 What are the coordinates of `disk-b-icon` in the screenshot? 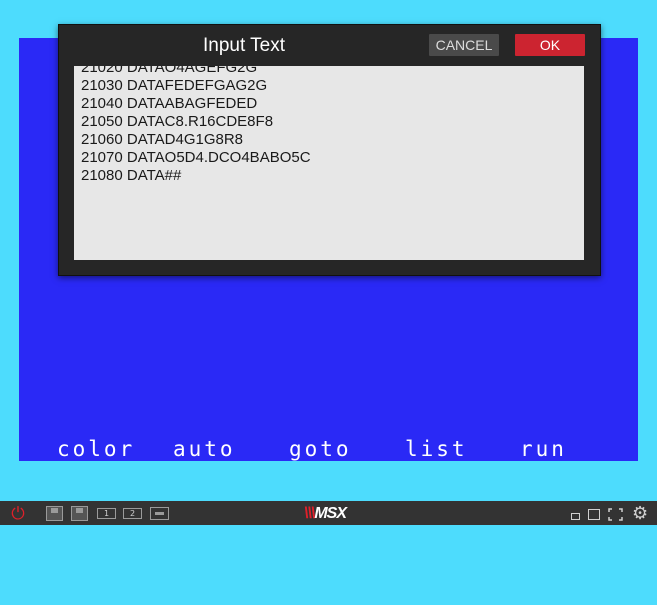 It's located at (79, 513).